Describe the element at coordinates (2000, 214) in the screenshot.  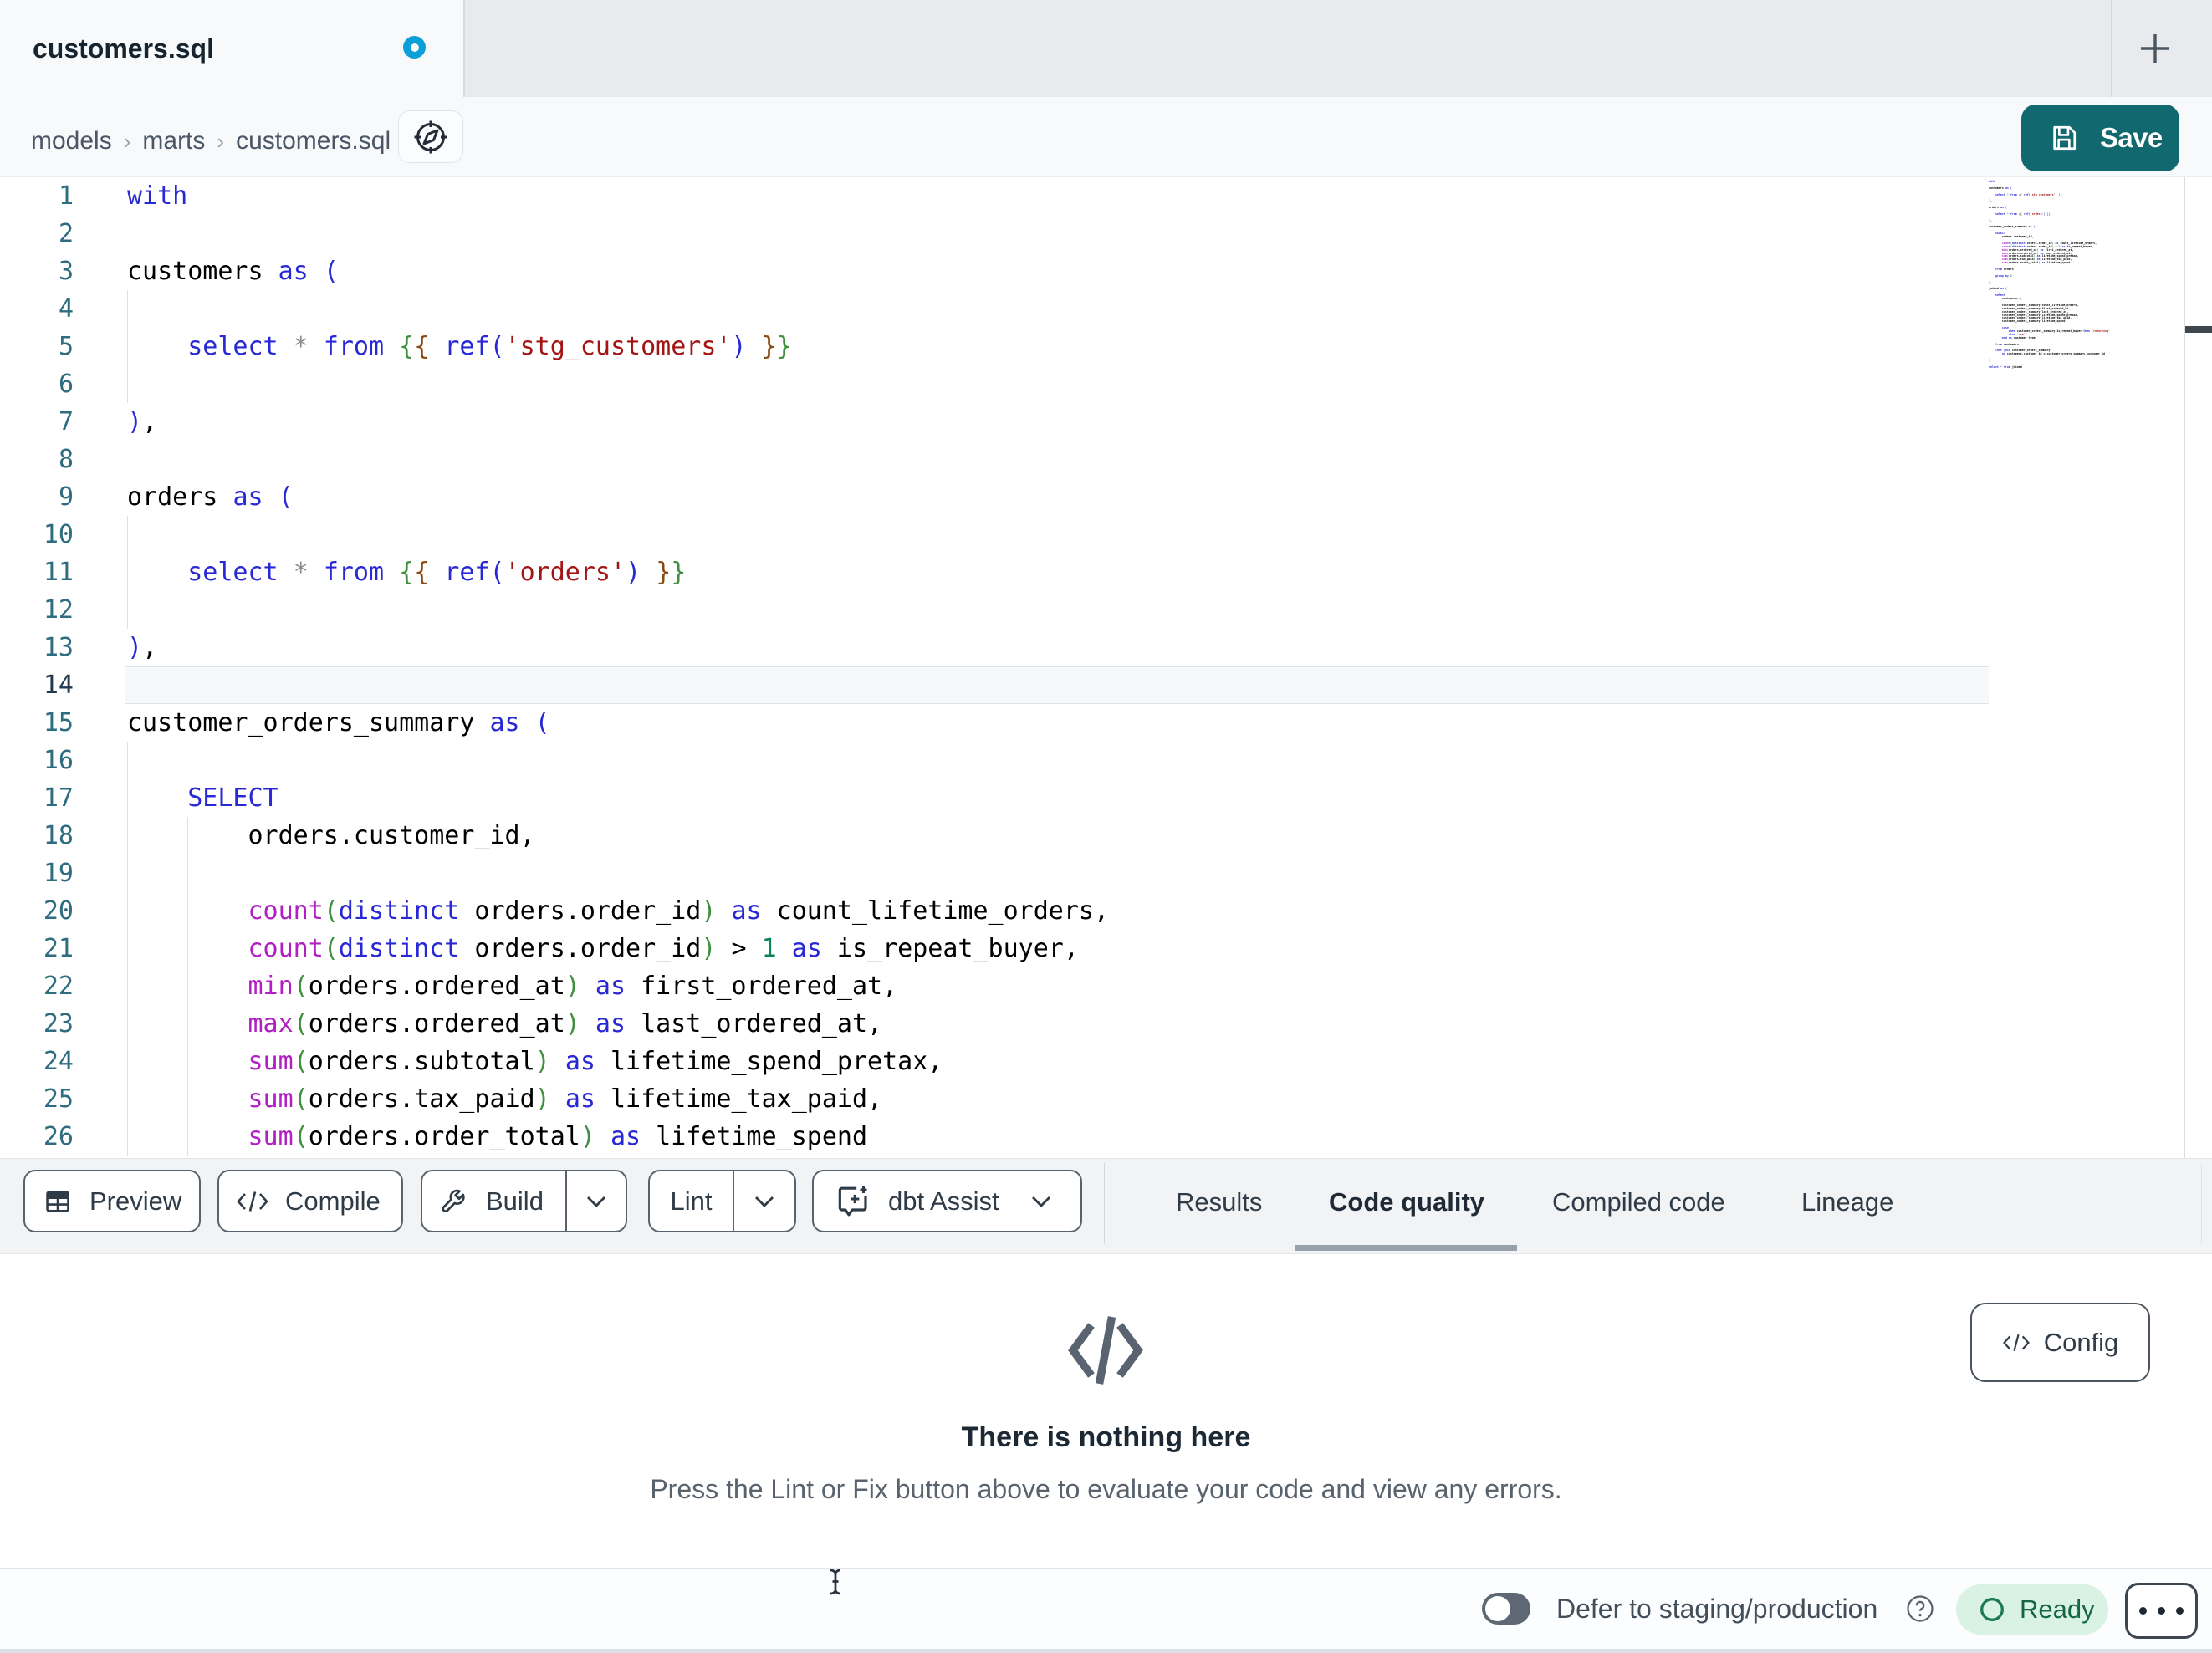
I see `code-token-kw: select` at that location.